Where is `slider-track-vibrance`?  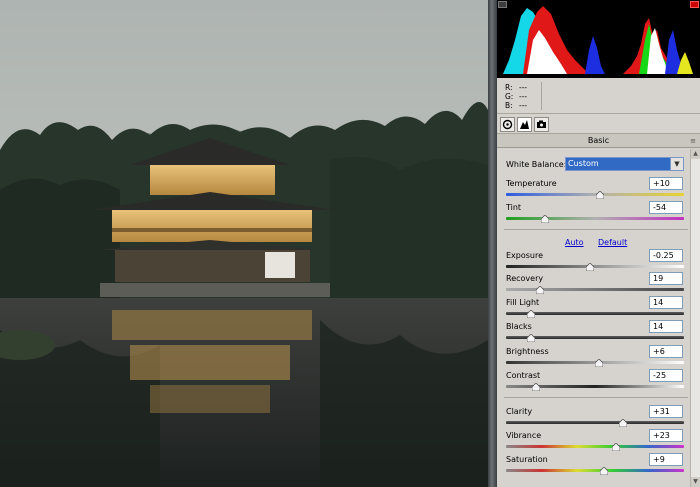
slider-track-vibrance is located at coordinates (595, 446).